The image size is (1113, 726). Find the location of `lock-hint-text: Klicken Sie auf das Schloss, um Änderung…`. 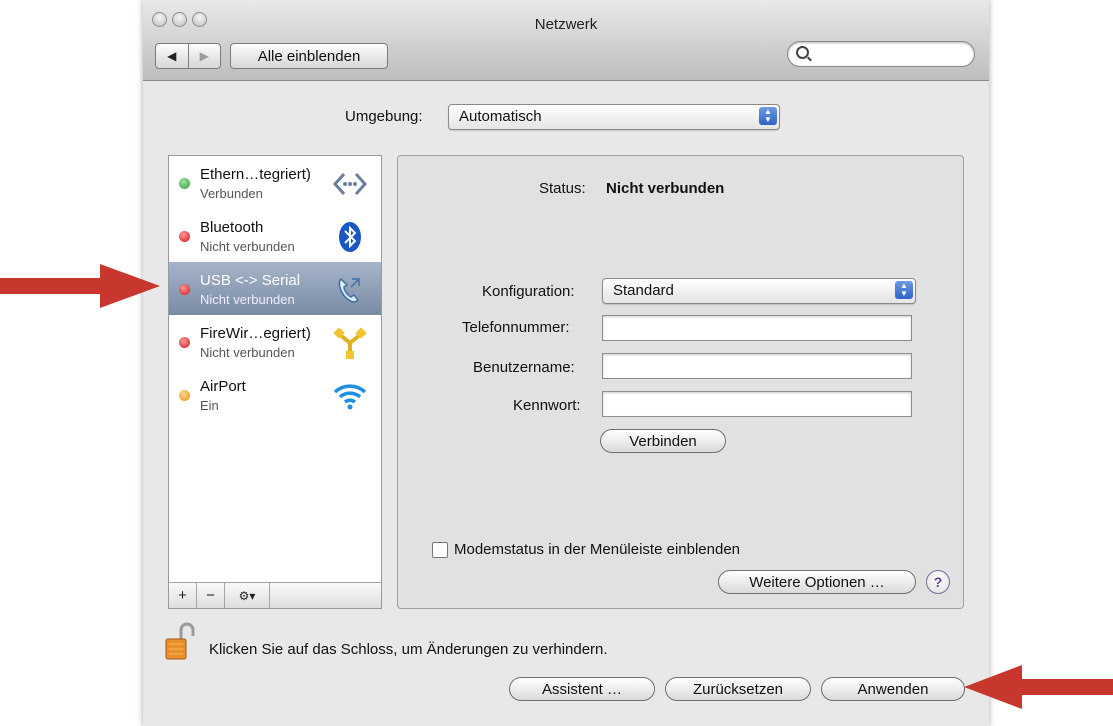

lock-hint-text: Klicken Sie auf das Schloss, um Änderung… is located at coordinates (408, 649).